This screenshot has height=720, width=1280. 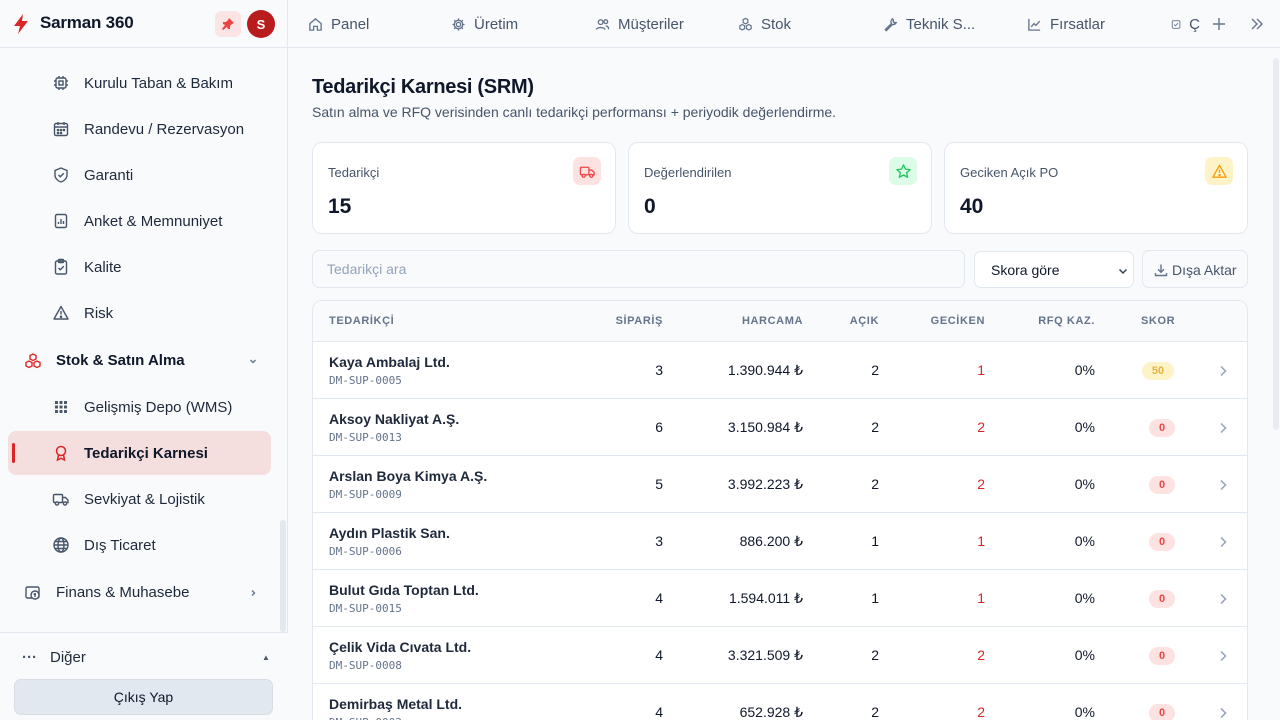 I want to click on sidebar-item-foreign-trade: Dış Ticaret, so click(x=140, y=545).